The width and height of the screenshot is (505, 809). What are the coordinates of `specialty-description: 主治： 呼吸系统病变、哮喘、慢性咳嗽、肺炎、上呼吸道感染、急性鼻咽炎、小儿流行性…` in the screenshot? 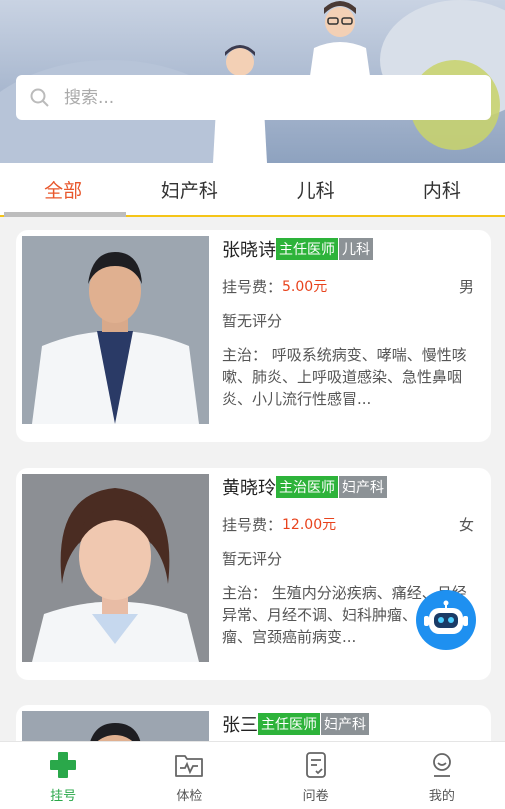 It's located at (344, 377).